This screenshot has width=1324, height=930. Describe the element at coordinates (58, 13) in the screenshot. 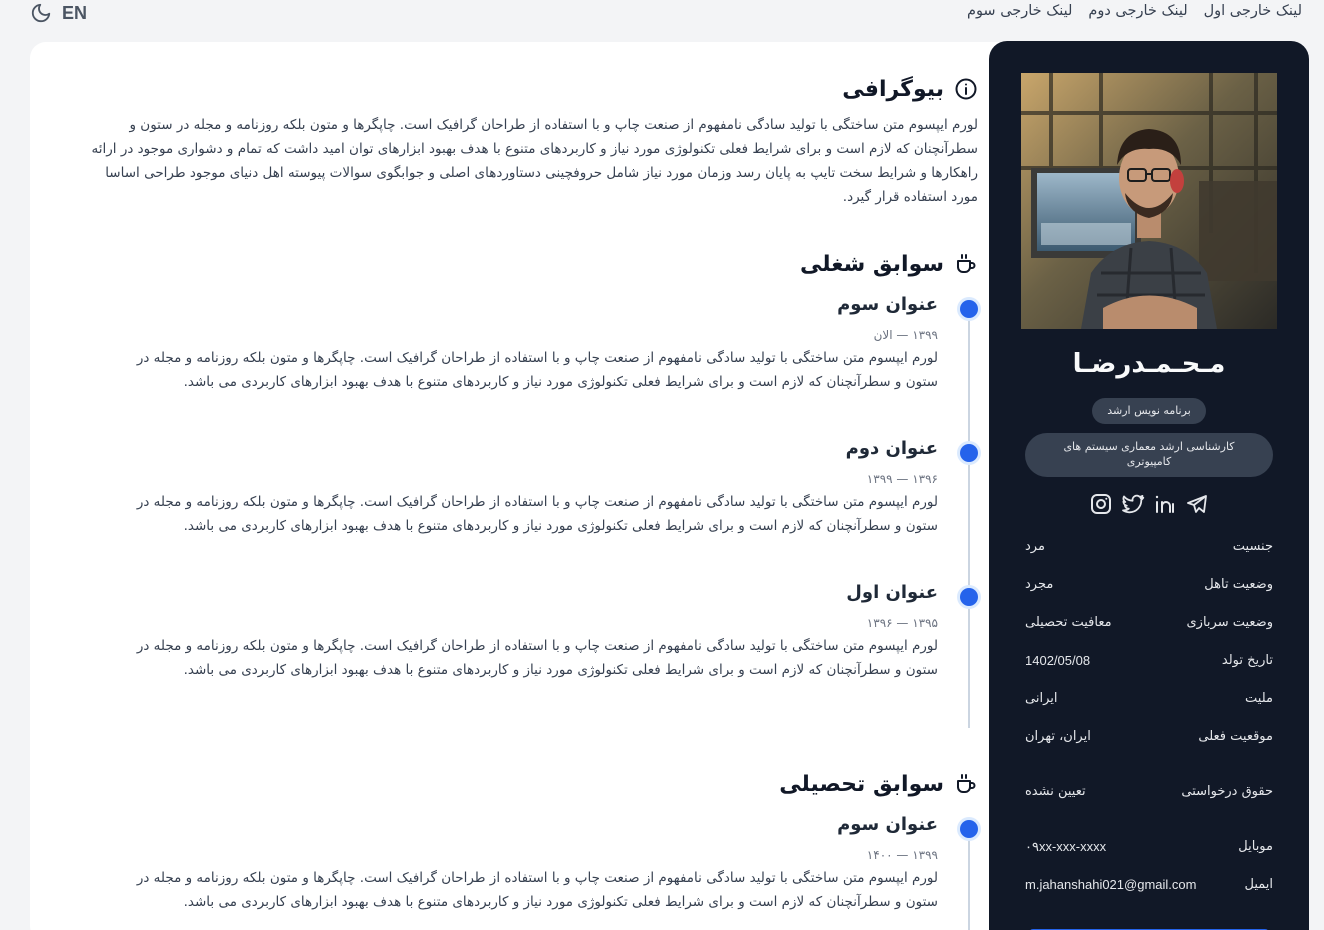

I see `top-left-controls: EN` at that location.